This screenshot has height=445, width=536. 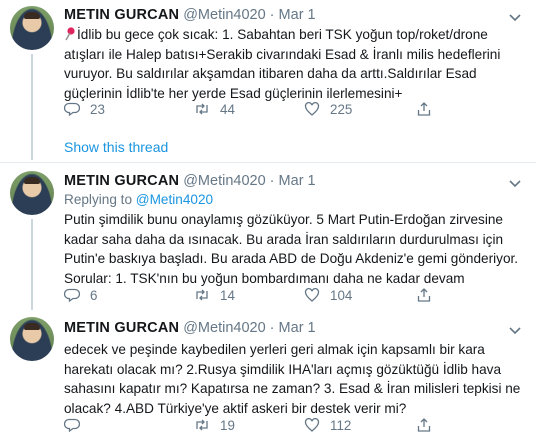 I want to click on retweet-button: 19, so click(x=214, y=425).